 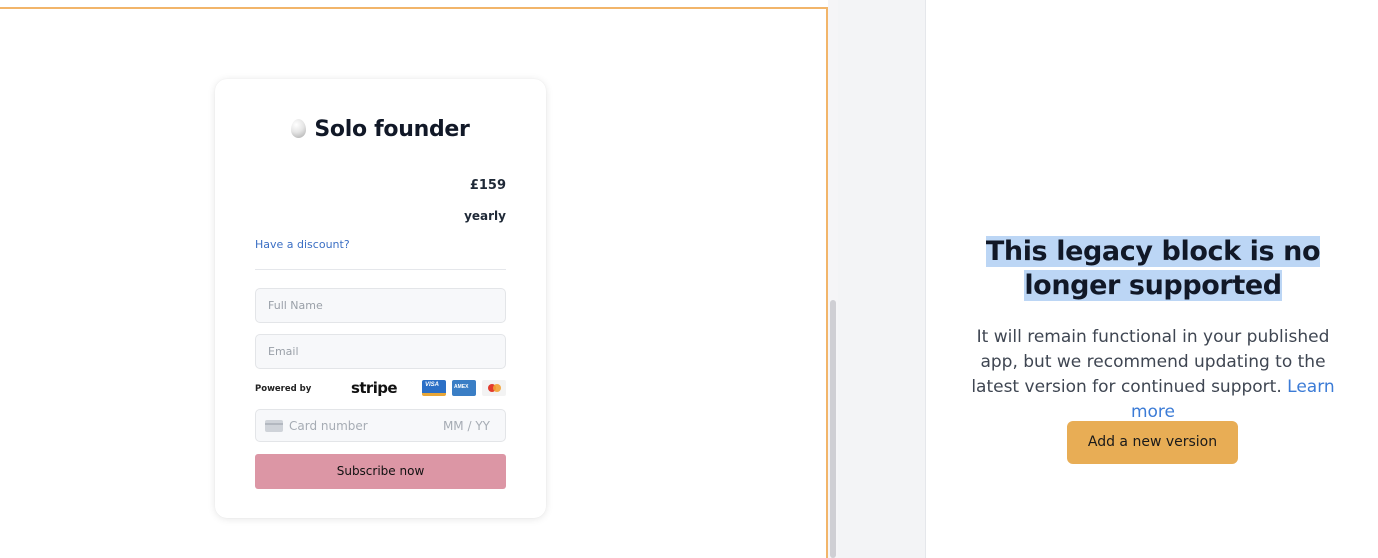 I want to click on panel-gutter, so click(x=882, y=279).